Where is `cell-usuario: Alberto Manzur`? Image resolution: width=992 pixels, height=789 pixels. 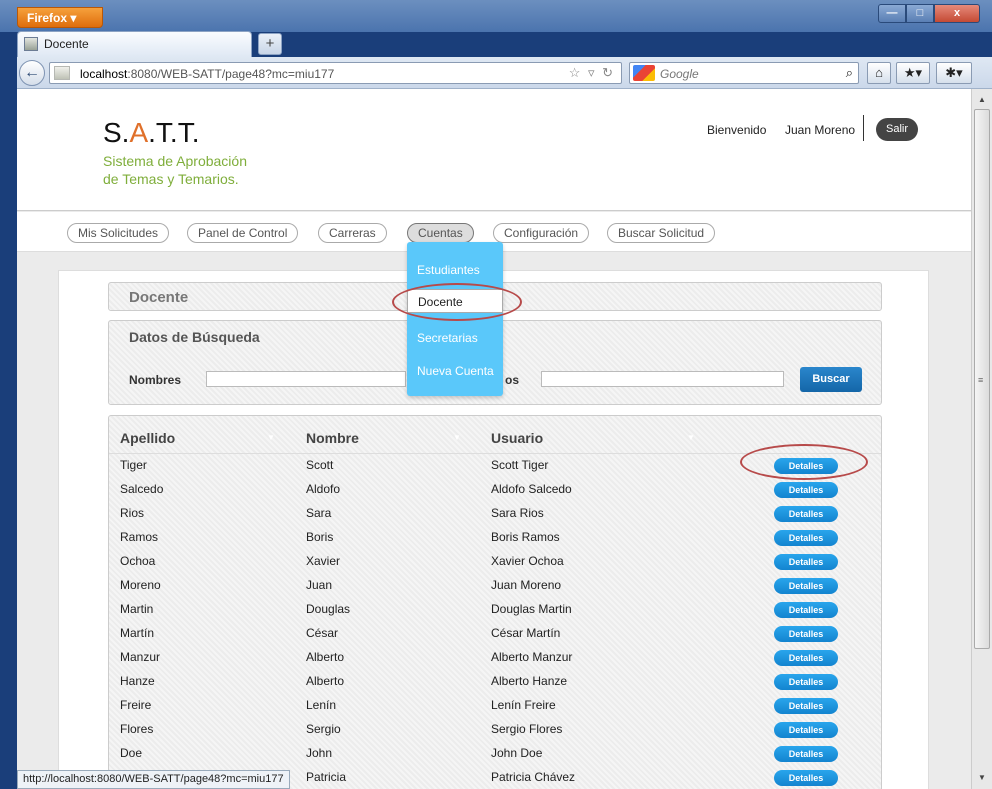
cell-usuario: Alberto Manzur is located at coordinates (532, 657).